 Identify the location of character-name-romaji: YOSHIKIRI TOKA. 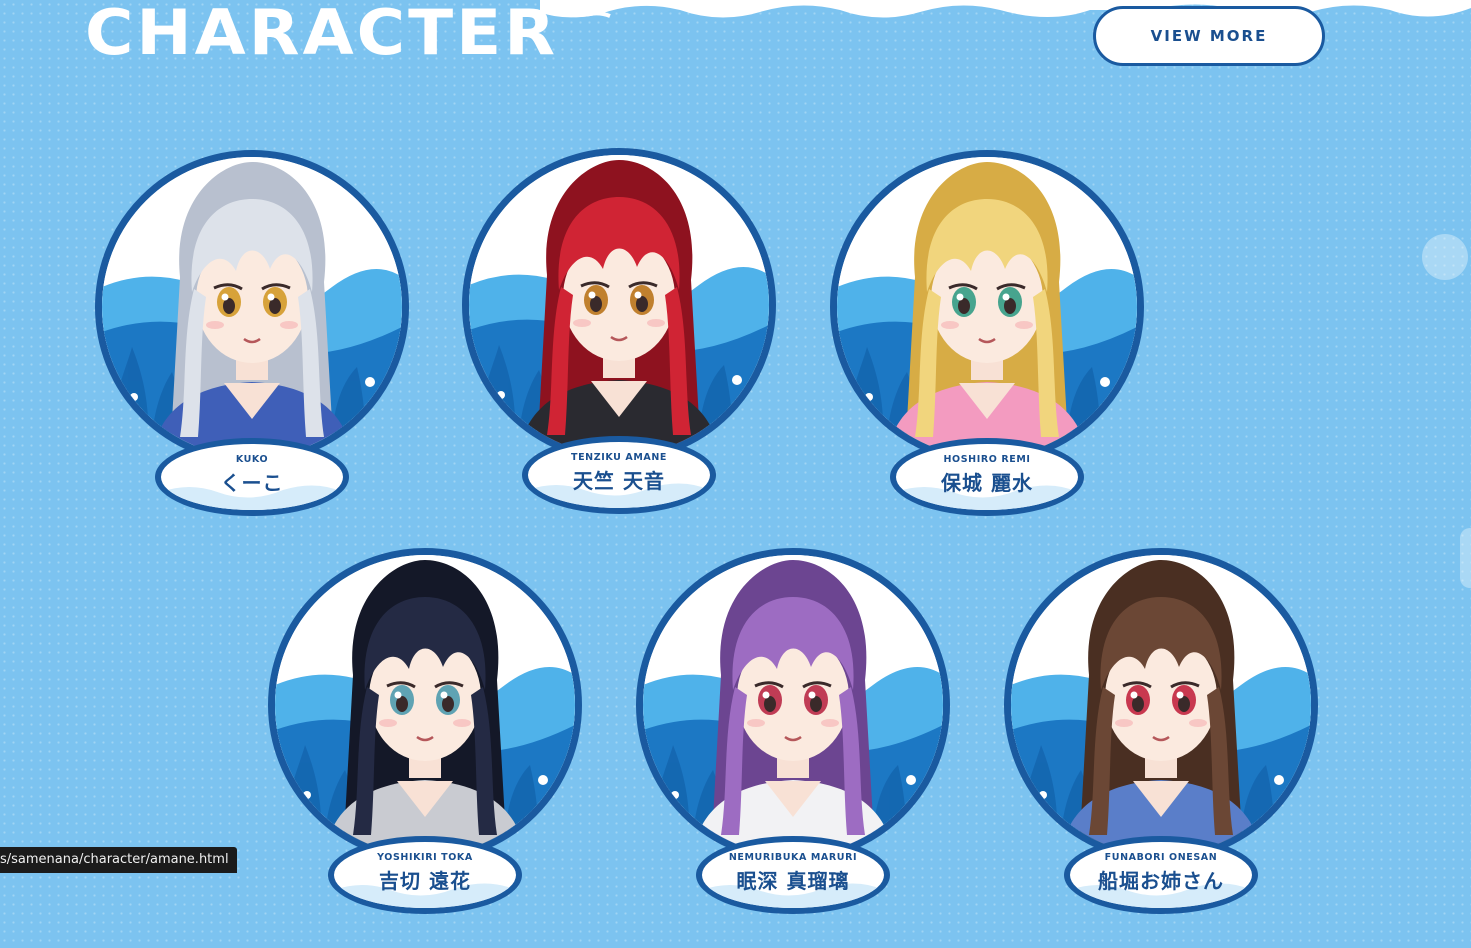
(425, 857).